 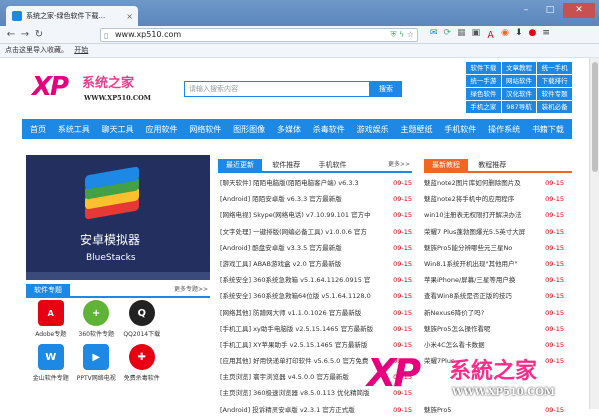 I want to click on quick-link: 软件下载, so click(x=483, y=68).